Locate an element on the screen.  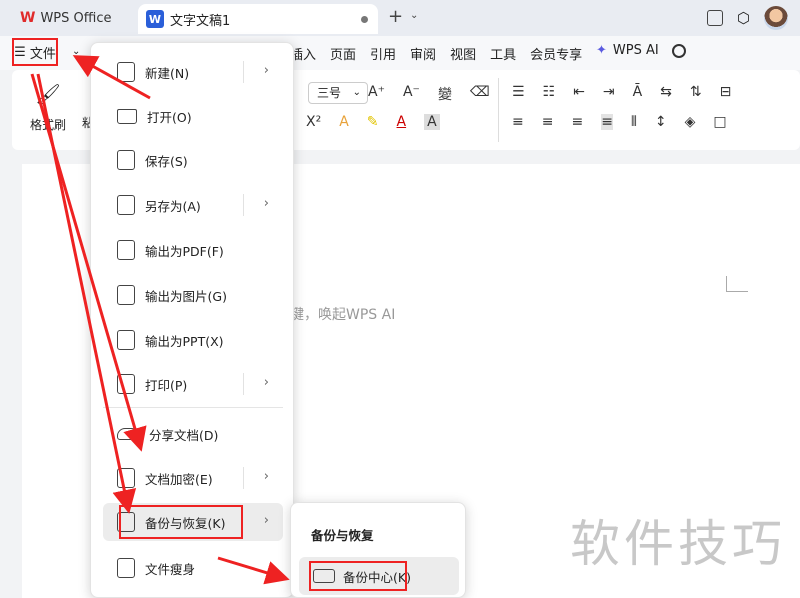
line-spacing-icon: ↕ is located at coordinates (661, 122).